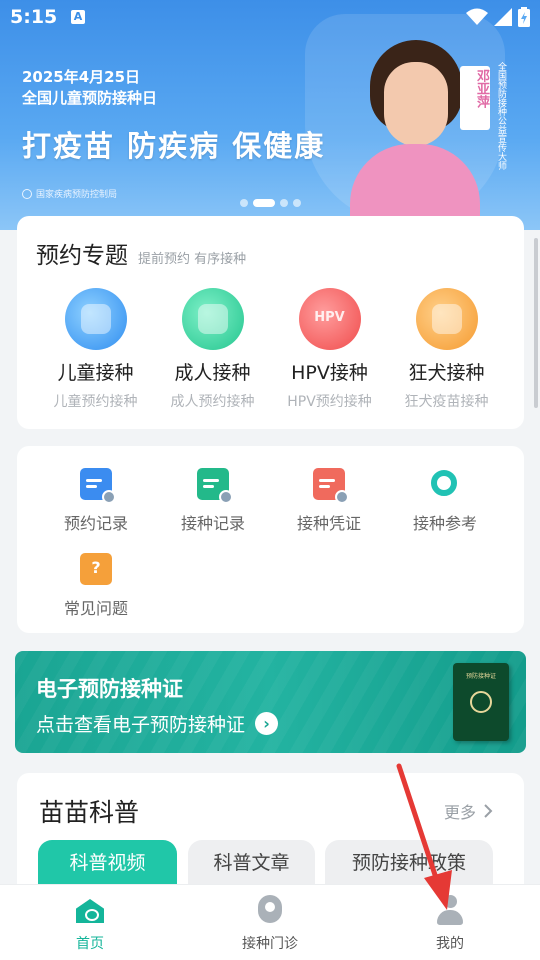  Describe the element at coordinates (450, 944) in the screenshot. I see `nav-label: 我的` at that location.